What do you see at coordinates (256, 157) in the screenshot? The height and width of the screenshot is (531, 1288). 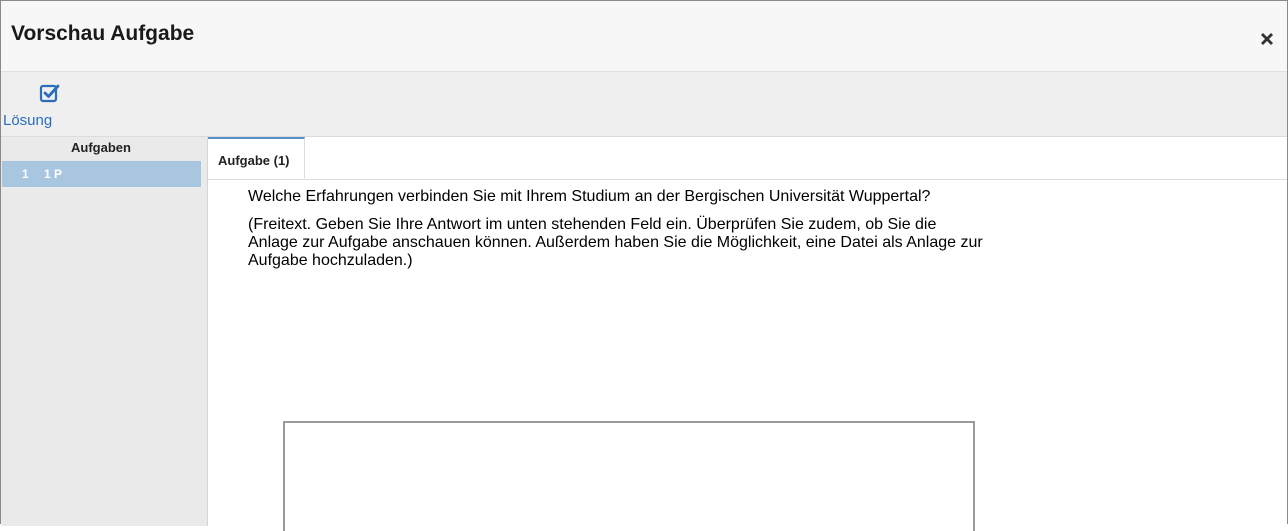 I see `tab-task-1: Aufgabe (1)` at bounding box center [256, 157].